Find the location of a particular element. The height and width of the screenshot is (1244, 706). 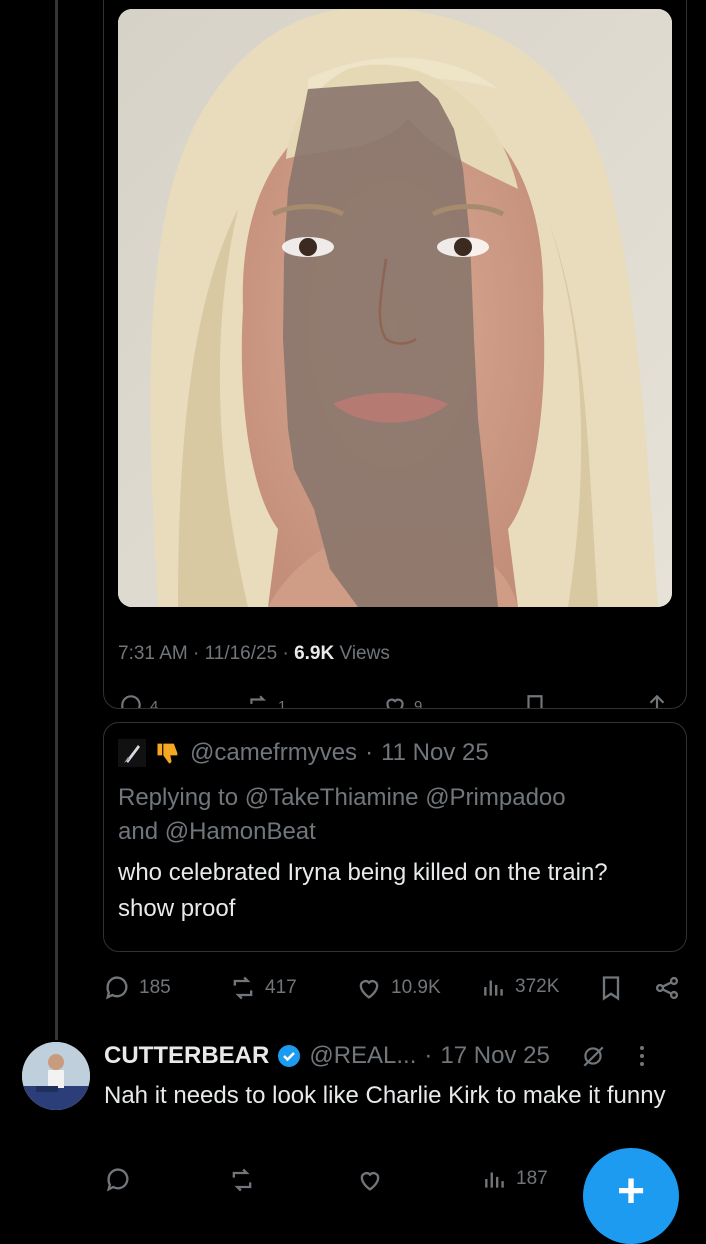

share-icon is located at coordinates (657, 701).